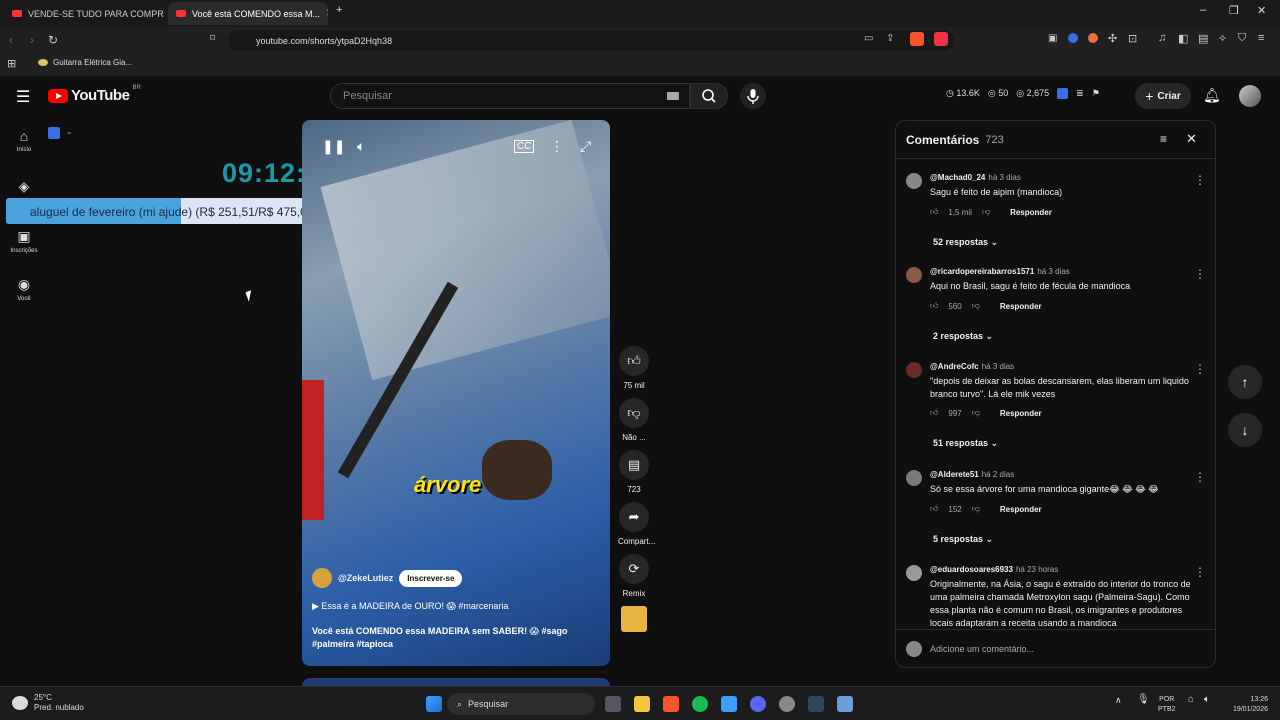 This screenshot has height=720, width=1280. What do you see at coordinates (954, 474) in the screenshot?
I see `comment-author: @Alderete51` at bounding box center [954, 474].